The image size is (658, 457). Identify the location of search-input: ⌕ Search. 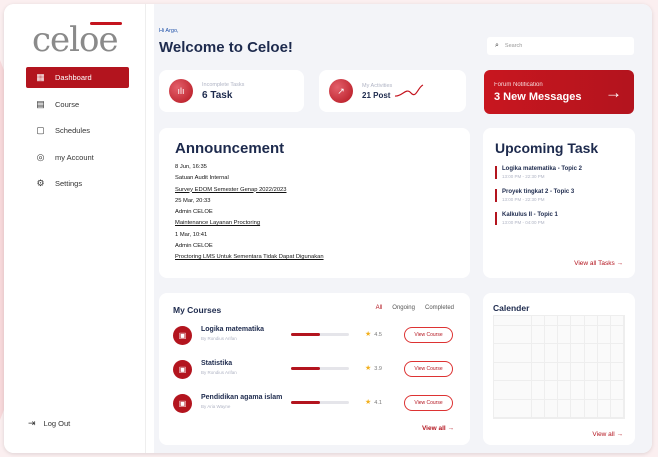
(560, 46).